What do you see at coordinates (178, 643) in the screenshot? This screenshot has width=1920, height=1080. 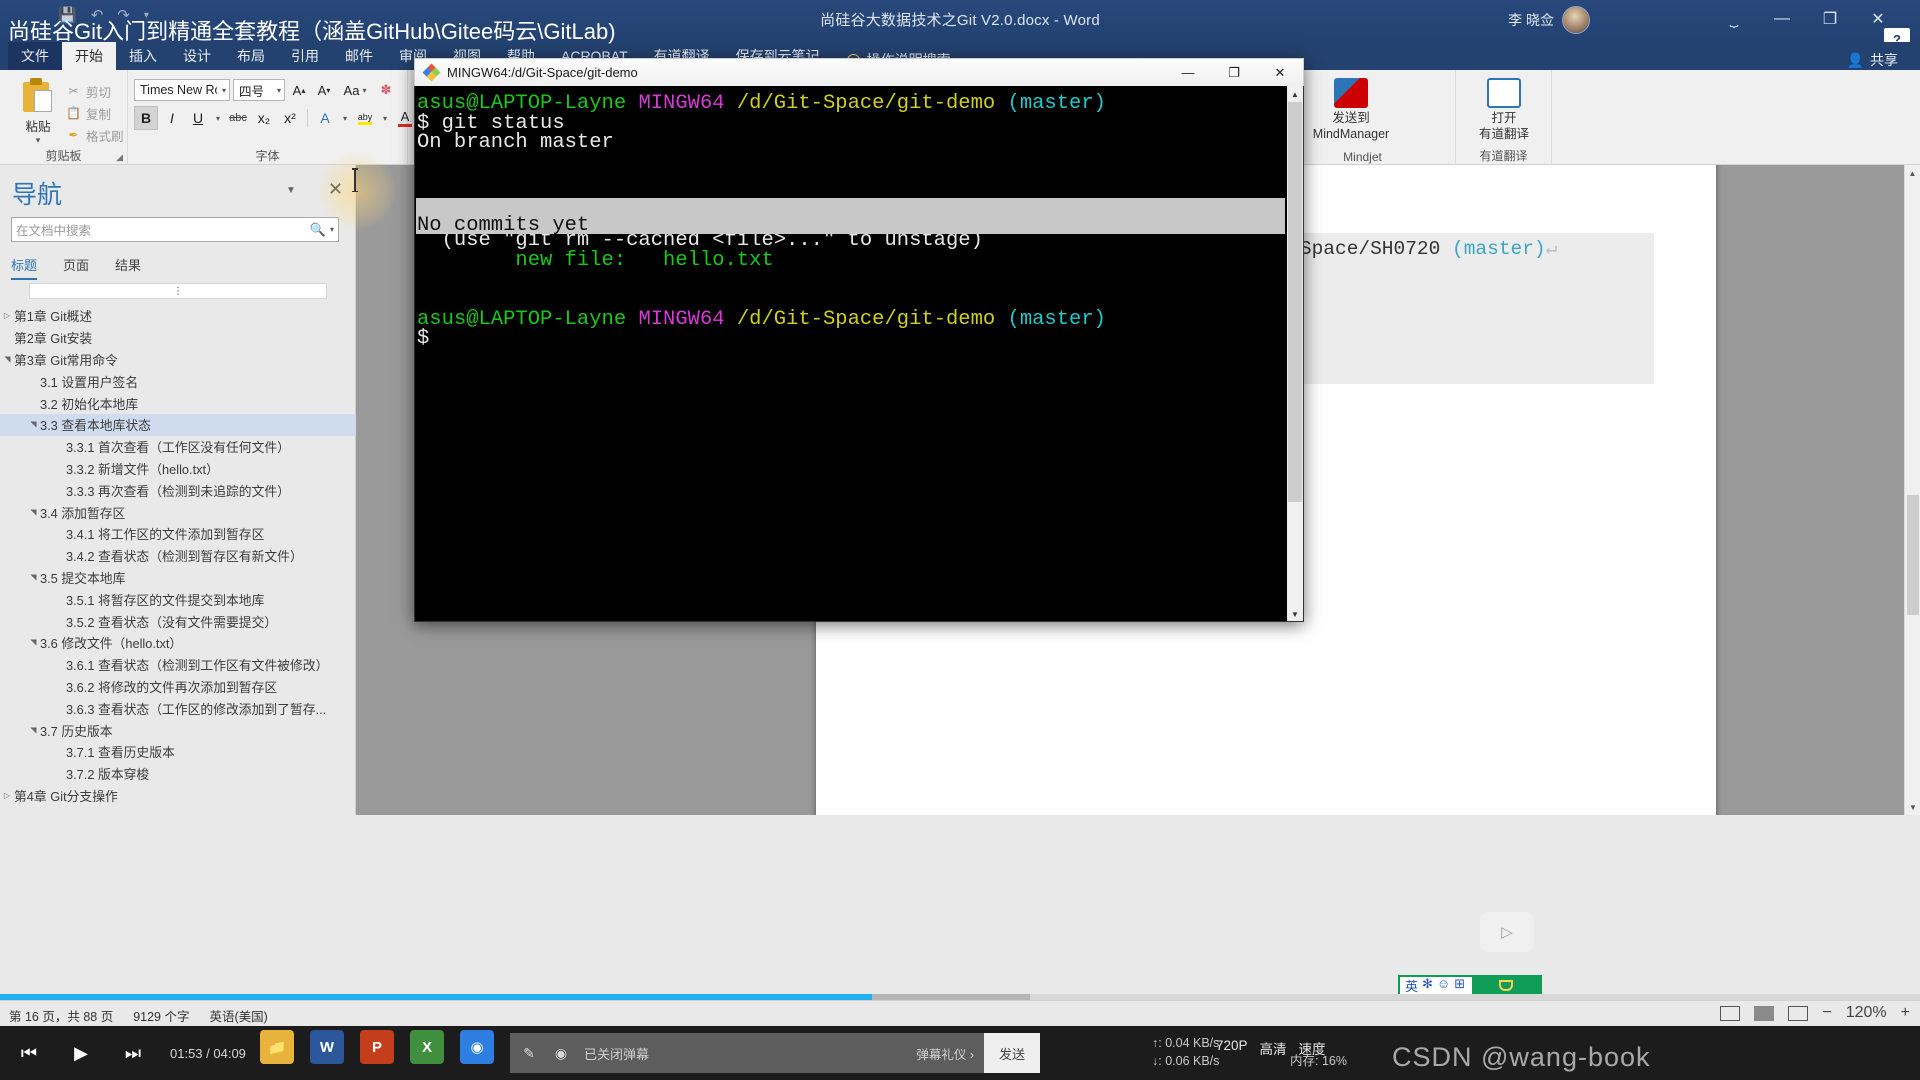 I see `nav-heading-item: ◢ 3.6 修改文件（hello.txt）` at bounding box center [178, 643].